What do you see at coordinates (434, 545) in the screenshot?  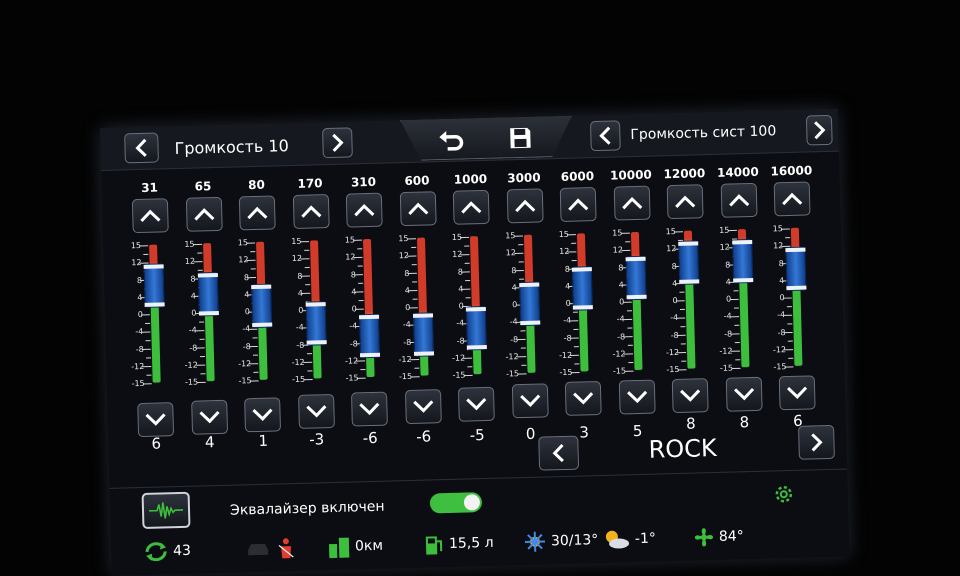 I see `fuel-pump-icon` at bounding box center [434, 545].